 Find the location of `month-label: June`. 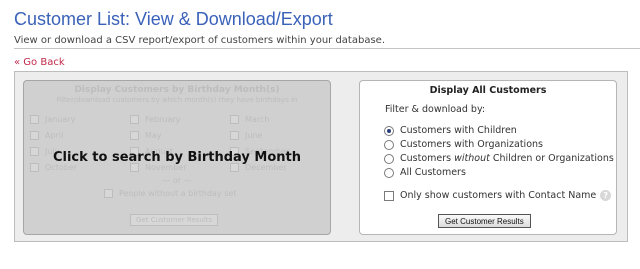

month-label: June is located at coordinates (254, 135).